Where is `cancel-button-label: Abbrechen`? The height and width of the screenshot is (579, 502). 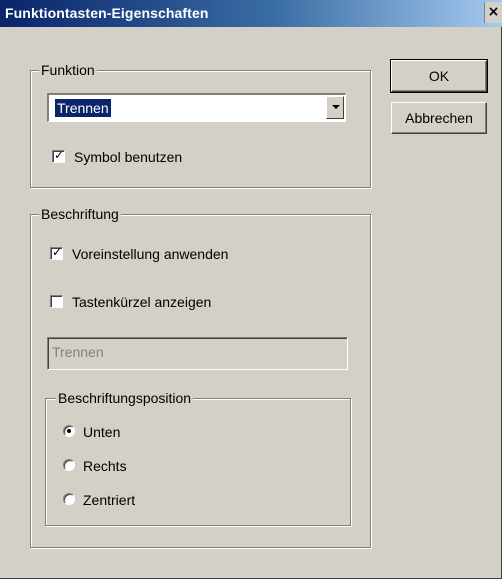
cancel-button-label: Abbrechen is located at coordinates (439, 118).